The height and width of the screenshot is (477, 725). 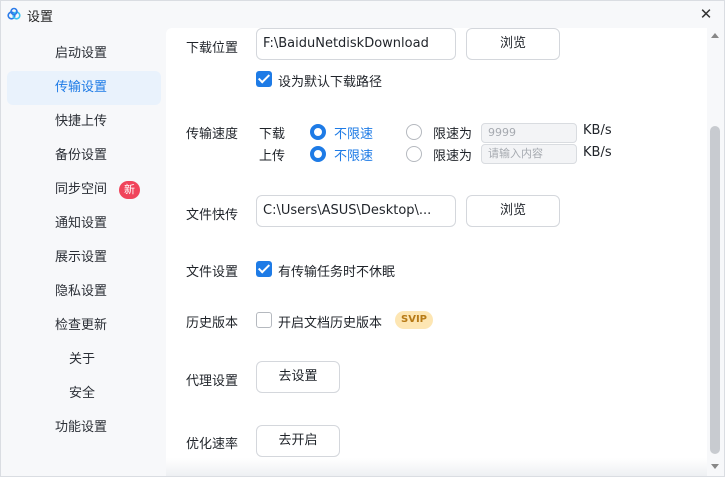 I want to click on sidebar-item-label: 隐私设置, so click(x=81, y=291).